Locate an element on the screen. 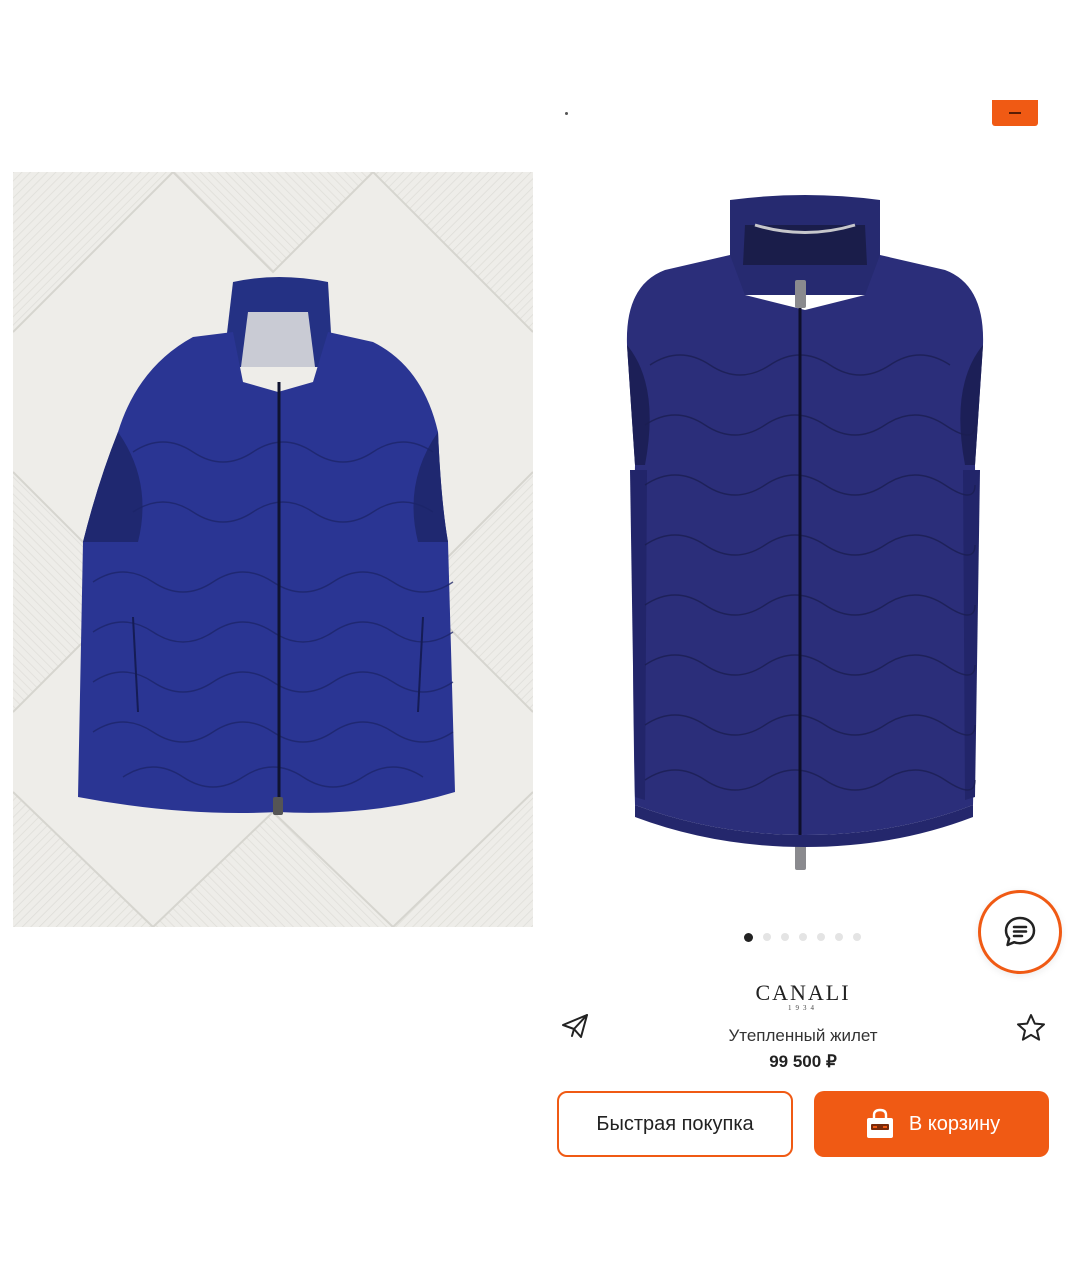  chat-bubble-icon is located at coordinates (1020, 931).